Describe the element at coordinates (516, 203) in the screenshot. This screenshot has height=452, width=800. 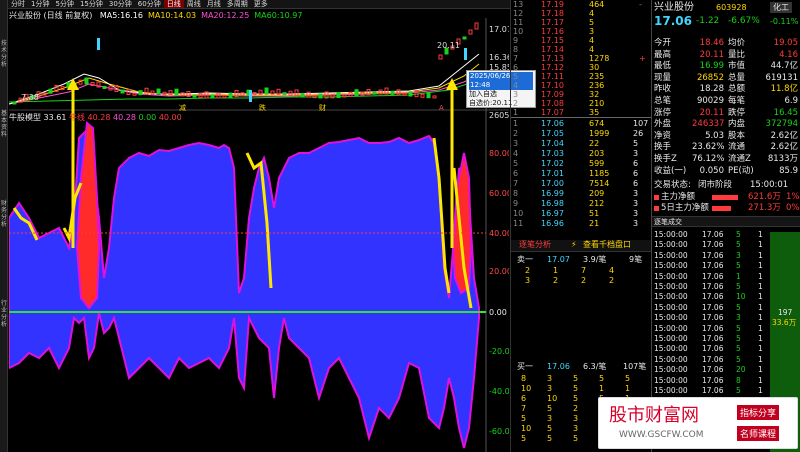
I see `buy-level-num: 9` at that location.